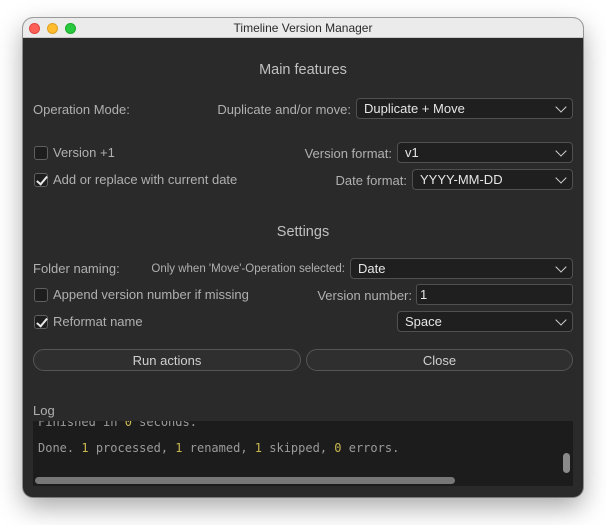 This screenshot has width=606, height=525. I want to click on reformat-name-label: Reformat name, so click(98, 321).